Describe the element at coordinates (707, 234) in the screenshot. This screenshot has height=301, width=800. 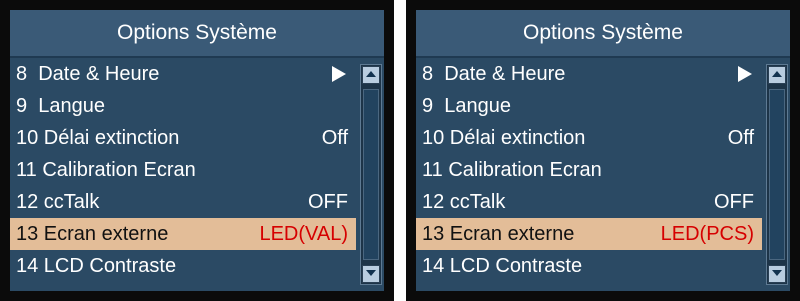
I see `menu-item-value: LED(PCS)` at that location.